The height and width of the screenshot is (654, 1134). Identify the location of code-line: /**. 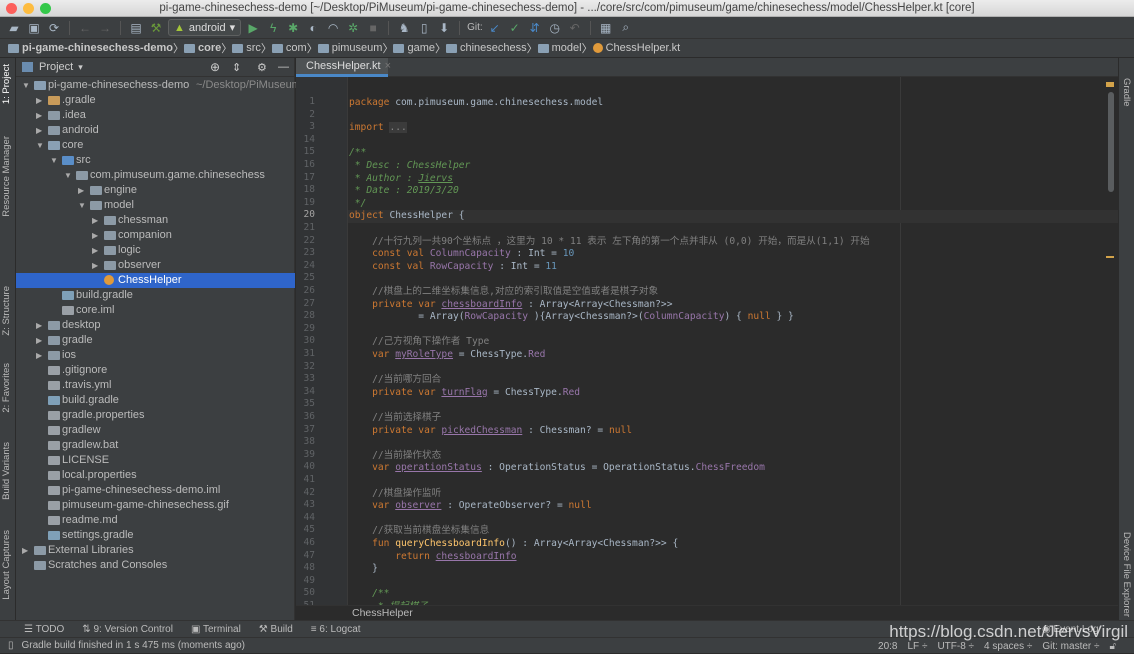
(357, 153).